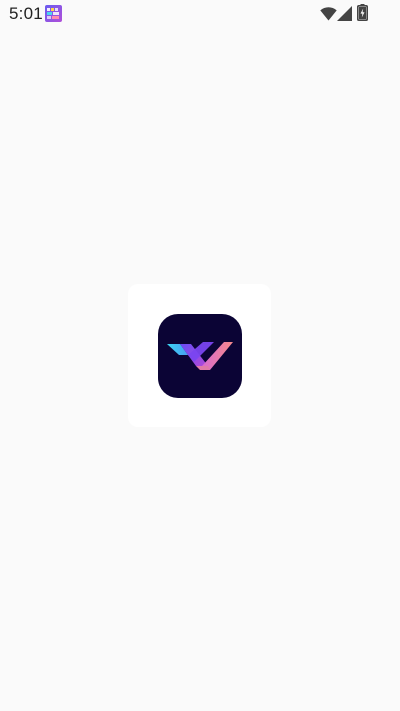  I want to click on battery-charging-icon, so click(362, 12).